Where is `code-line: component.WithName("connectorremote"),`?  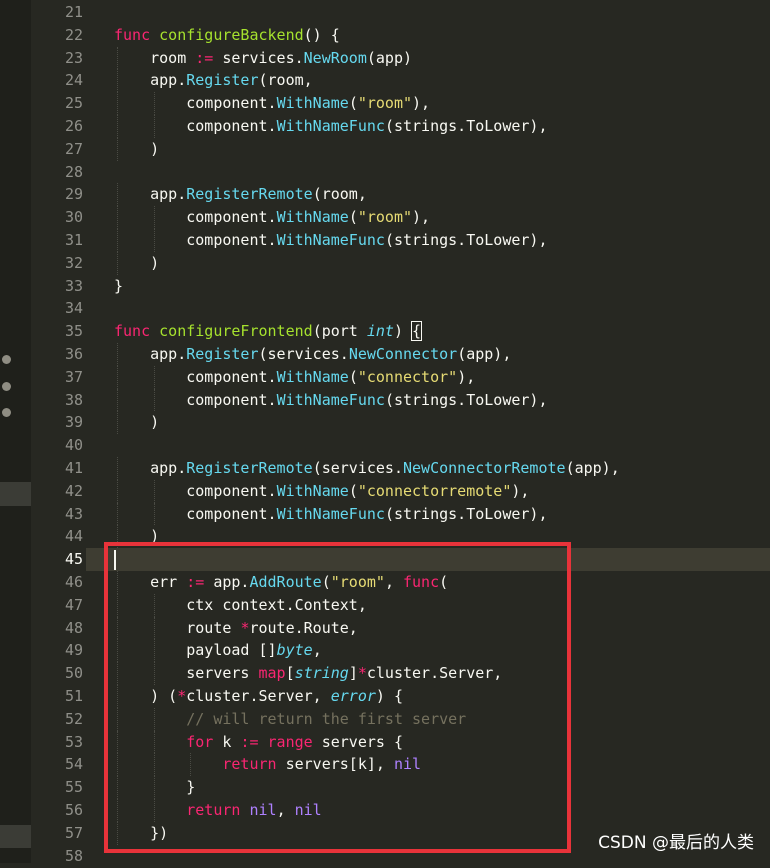
code-line: component.WithName("connectorremote"), is located at coordinates (321, 491).